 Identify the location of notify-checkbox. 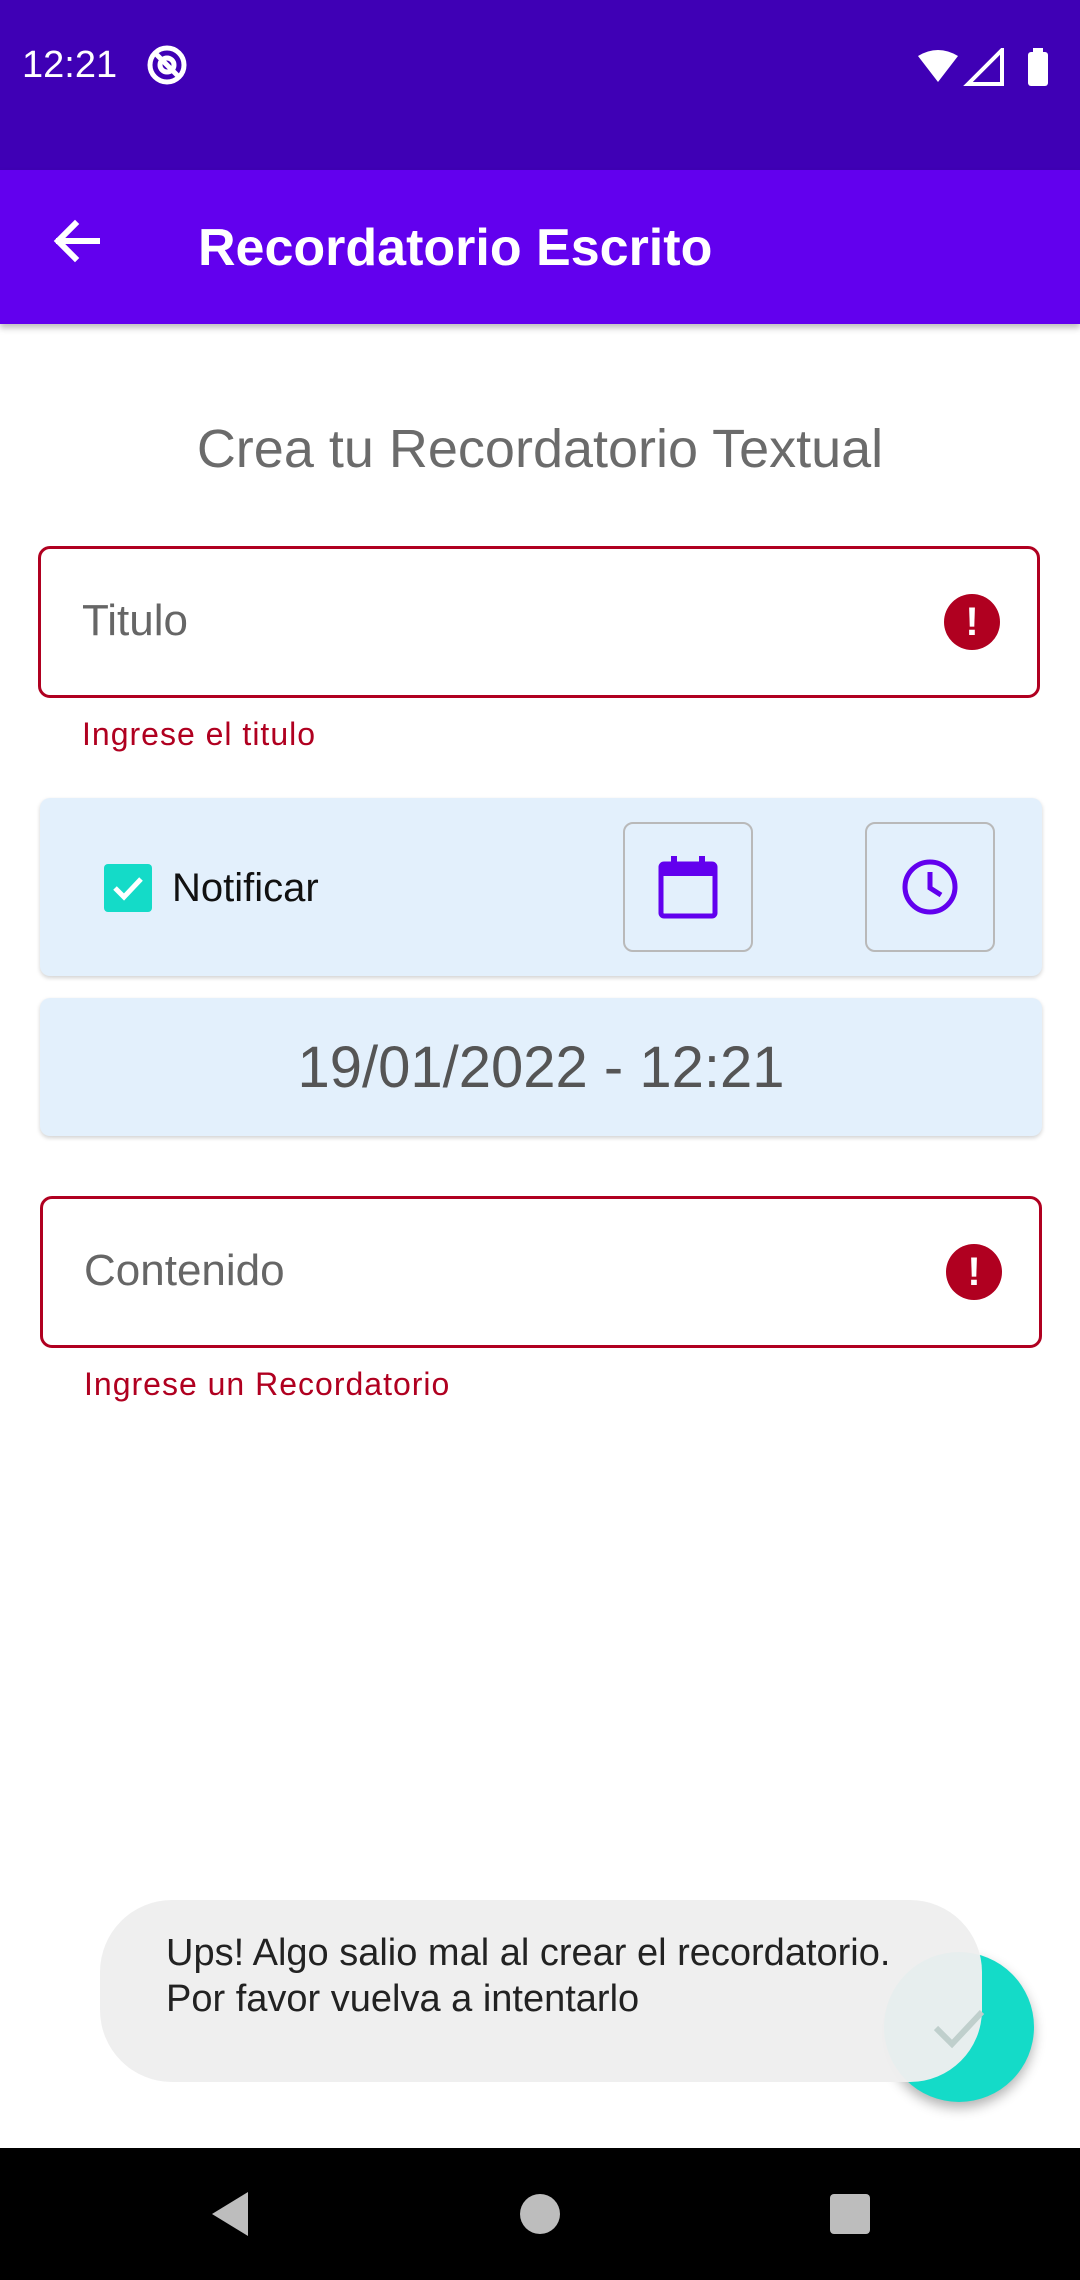
(128, 888).